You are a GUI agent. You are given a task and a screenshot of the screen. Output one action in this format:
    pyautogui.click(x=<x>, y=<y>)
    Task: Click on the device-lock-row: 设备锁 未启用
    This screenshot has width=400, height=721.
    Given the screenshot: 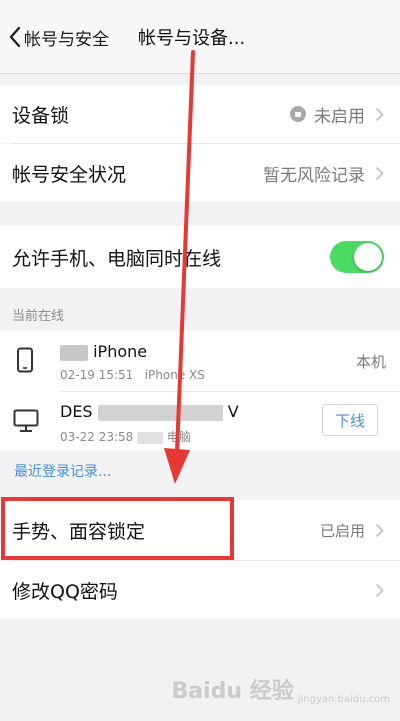 What is the action you would take?
    pyautogui.click(x=200, y=114)
    